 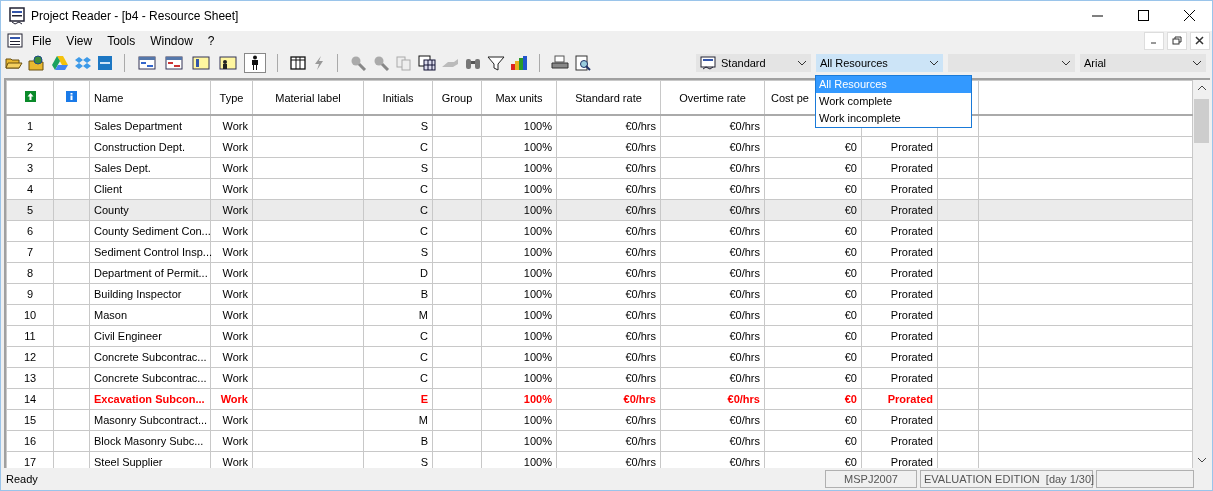 I want to click on grid-icon, so click(x=427, y=63).